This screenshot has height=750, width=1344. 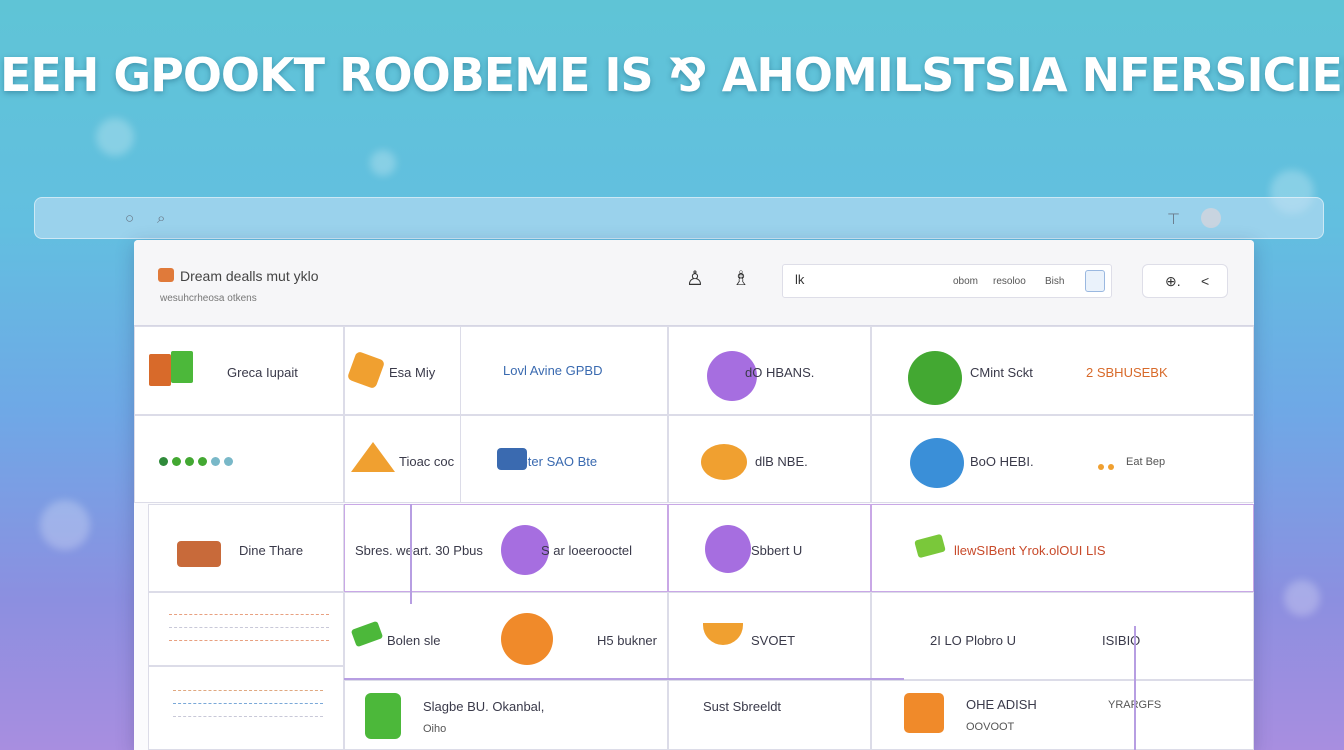 I want to click on cell-label: dlB NBE., so click(x=781, y=461).